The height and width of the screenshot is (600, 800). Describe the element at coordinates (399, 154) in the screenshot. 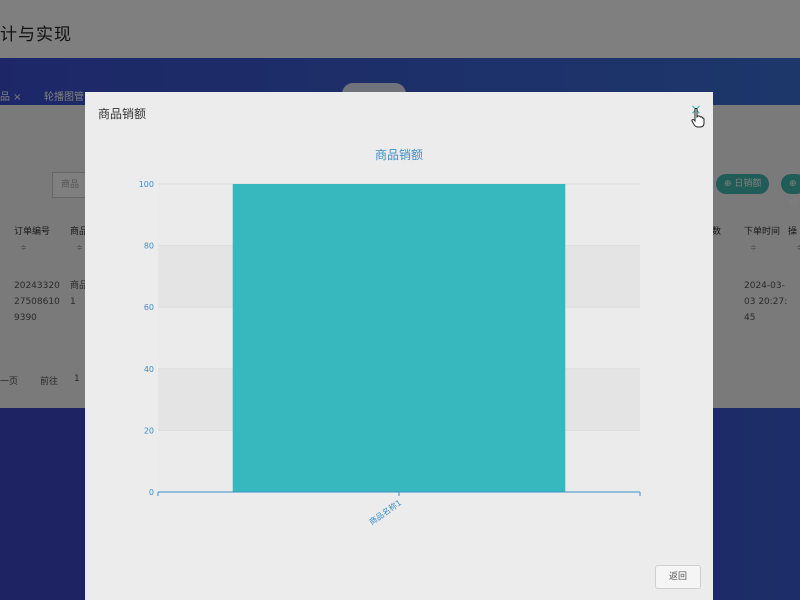

I see `chart-title: 商品销额` at that location.